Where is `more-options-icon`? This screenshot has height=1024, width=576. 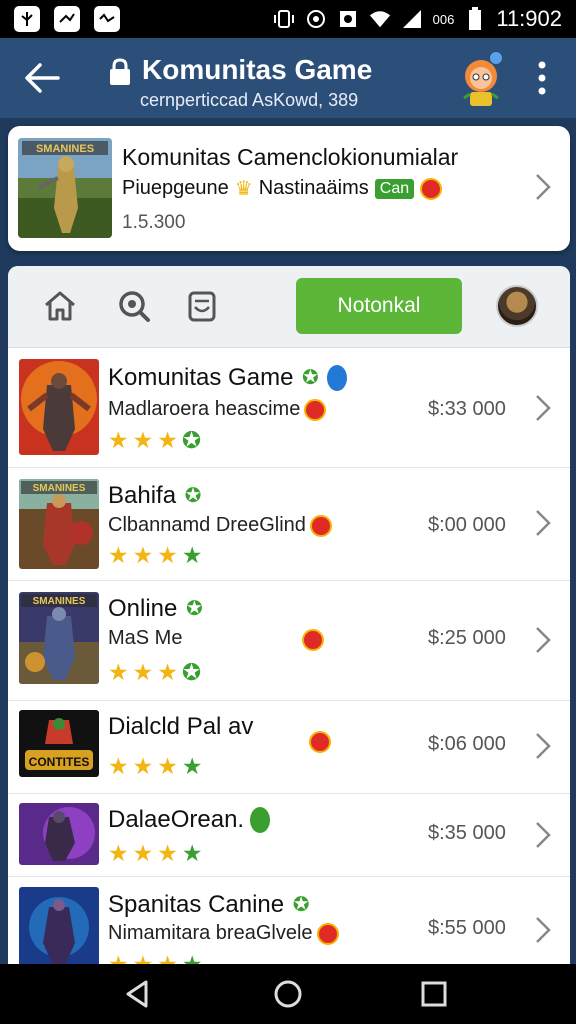 more-options-icon is located at coordinates (542, 78).